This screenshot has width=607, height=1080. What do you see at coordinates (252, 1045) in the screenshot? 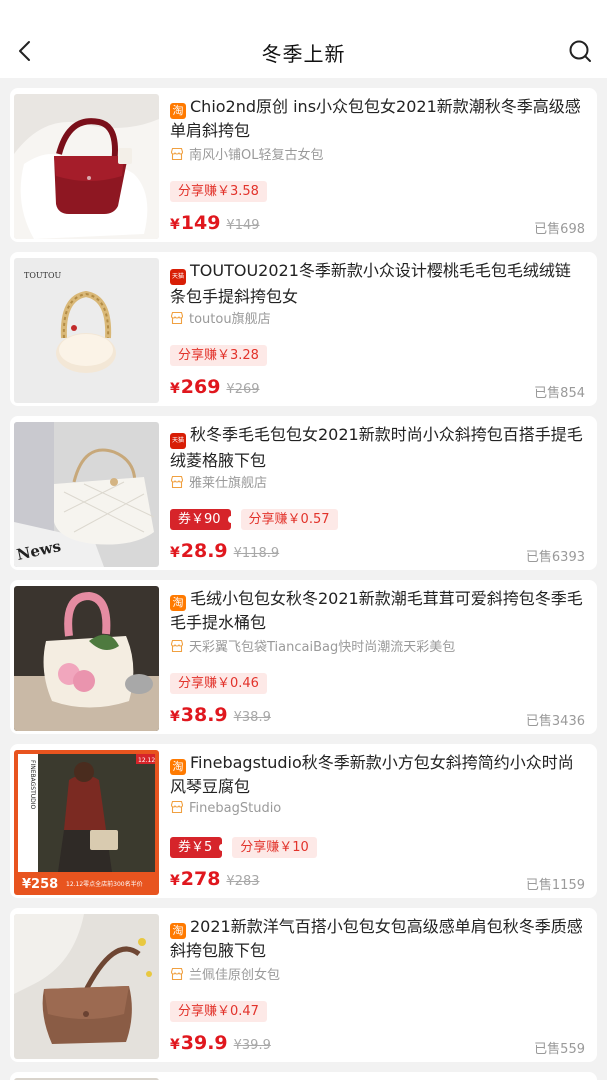
I see `original-price: ¥39.9` at bounding box center [252, 1045].